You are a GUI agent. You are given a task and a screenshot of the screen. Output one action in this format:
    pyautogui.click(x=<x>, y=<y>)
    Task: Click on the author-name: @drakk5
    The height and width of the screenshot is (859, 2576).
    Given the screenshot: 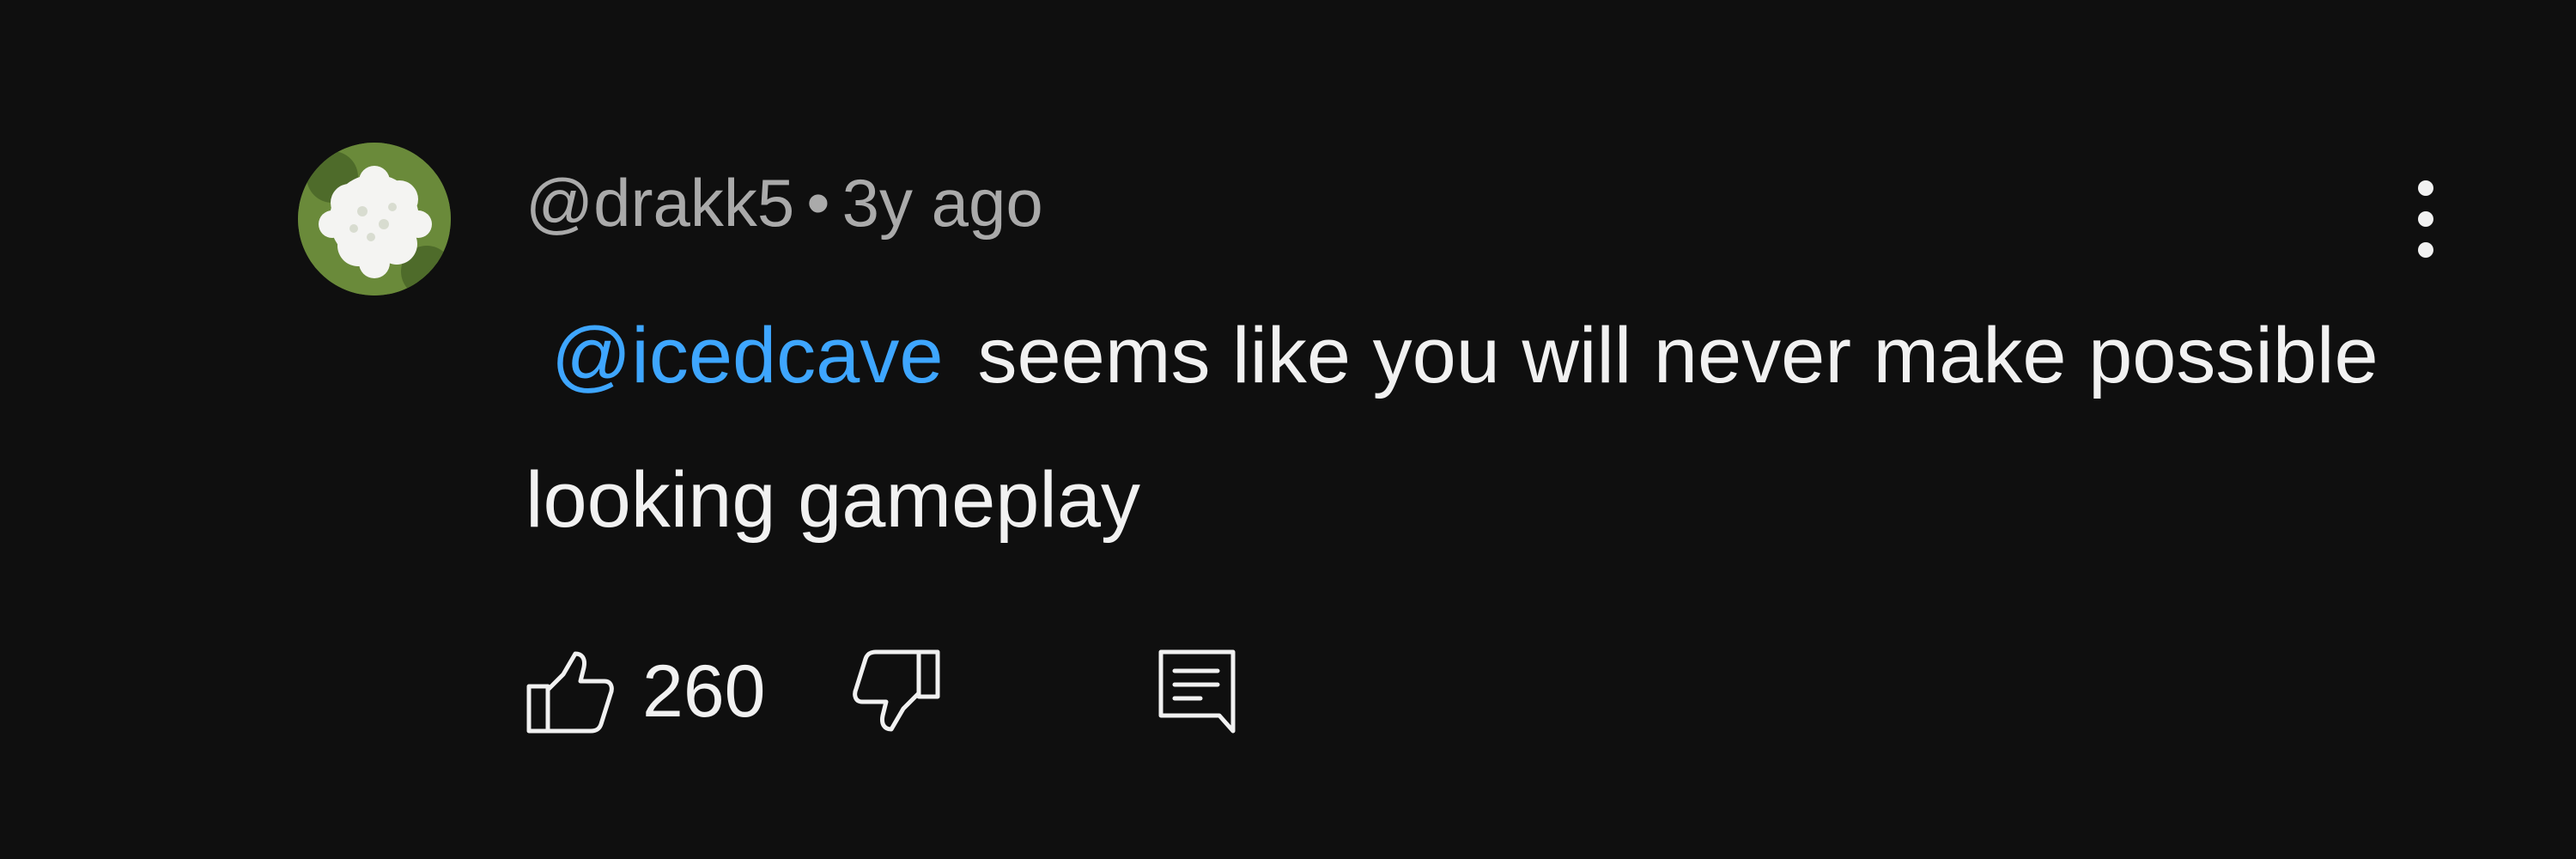 What is the action you would take?
    pyautogui.click(x=660, y=203)
    